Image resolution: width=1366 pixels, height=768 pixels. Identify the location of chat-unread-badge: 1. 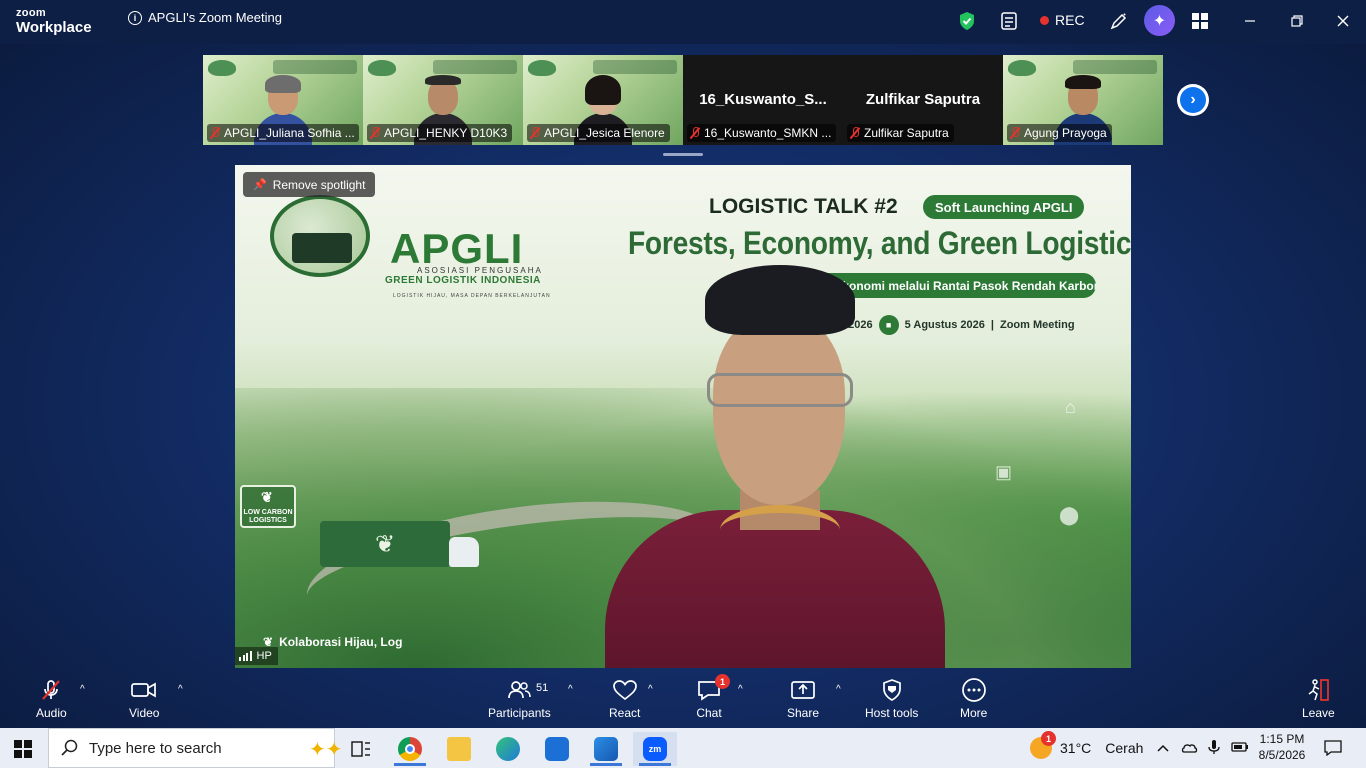
(722, 681).